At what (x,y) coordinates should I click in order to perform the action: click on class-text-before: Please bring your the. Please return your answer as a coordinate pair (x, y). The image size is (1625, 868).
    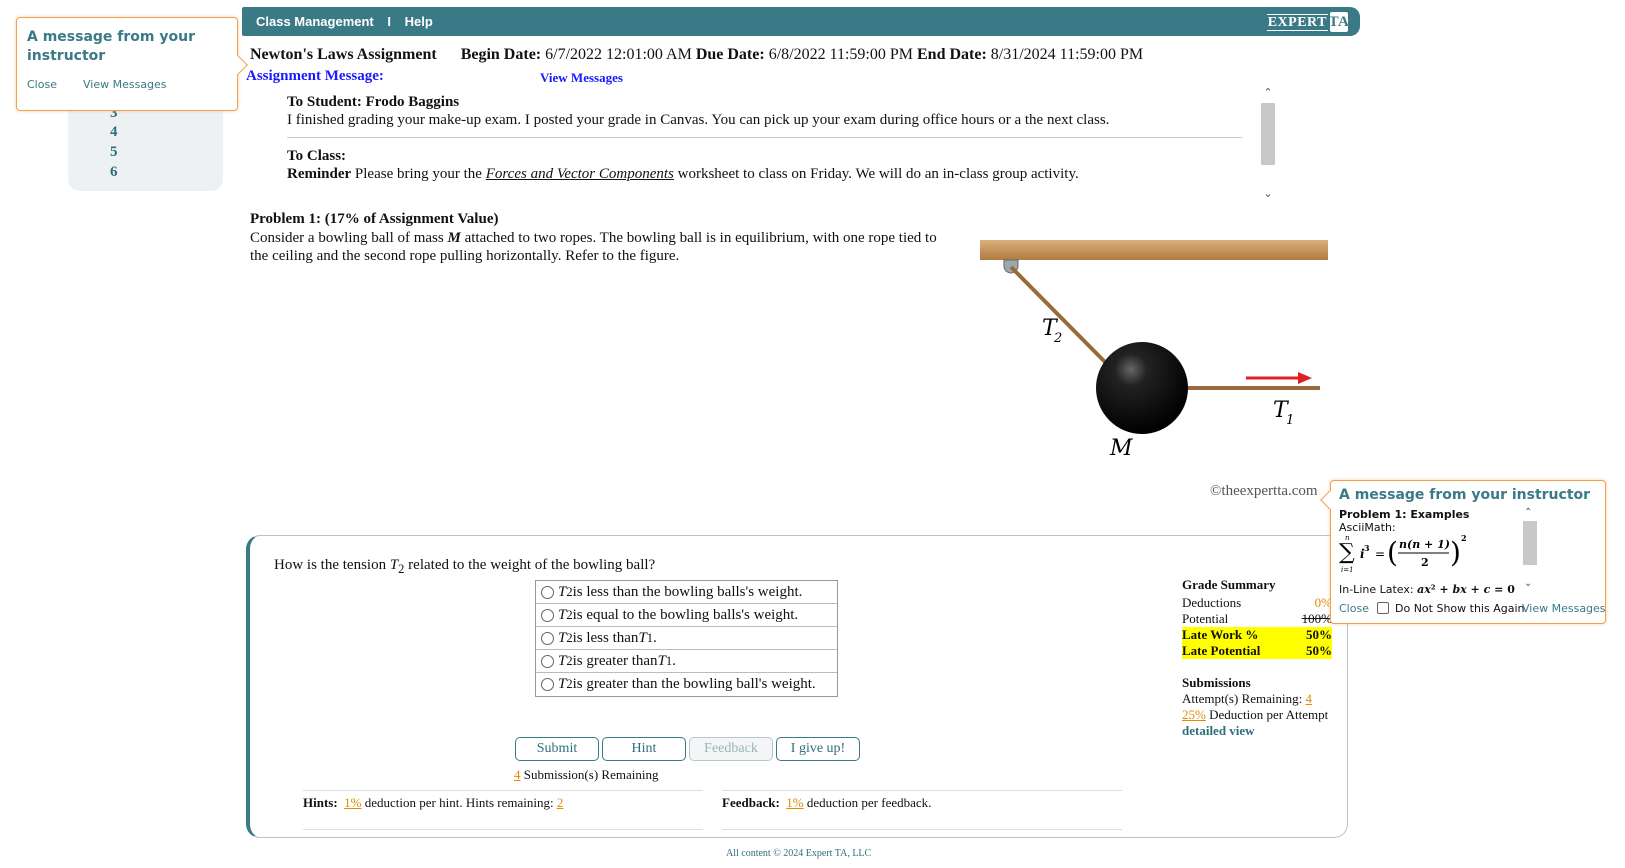
    Looking at the image, I should click on (418, 174).